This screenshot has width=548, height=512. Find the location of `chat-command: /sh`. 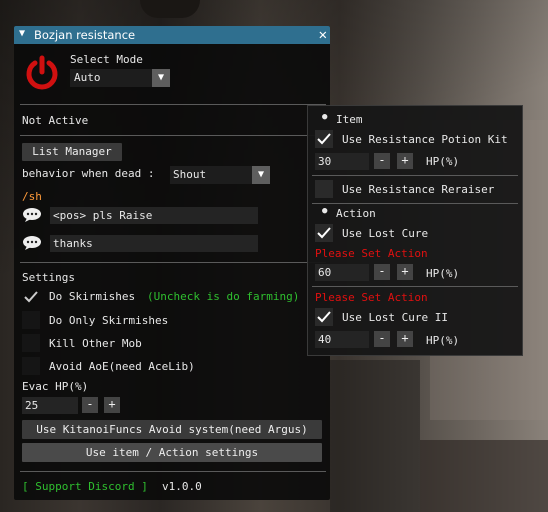

chat-command: /sh is located at coordinates (32, 196).